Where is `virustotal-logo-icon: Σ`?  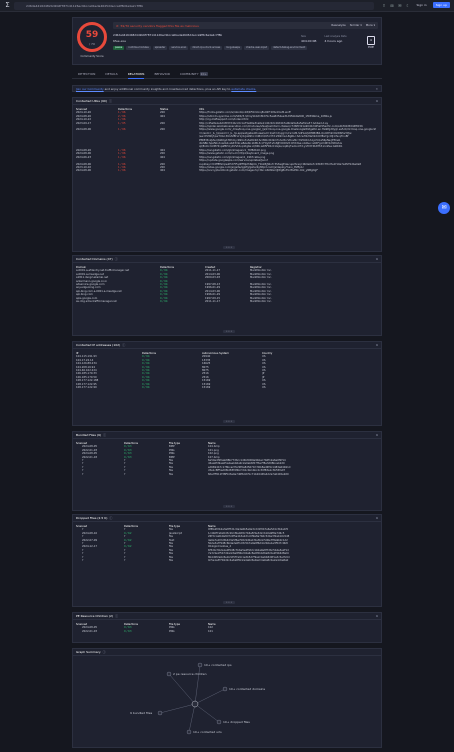 virustotal-logo-icon: Σ is located at coordinates (7, 5).